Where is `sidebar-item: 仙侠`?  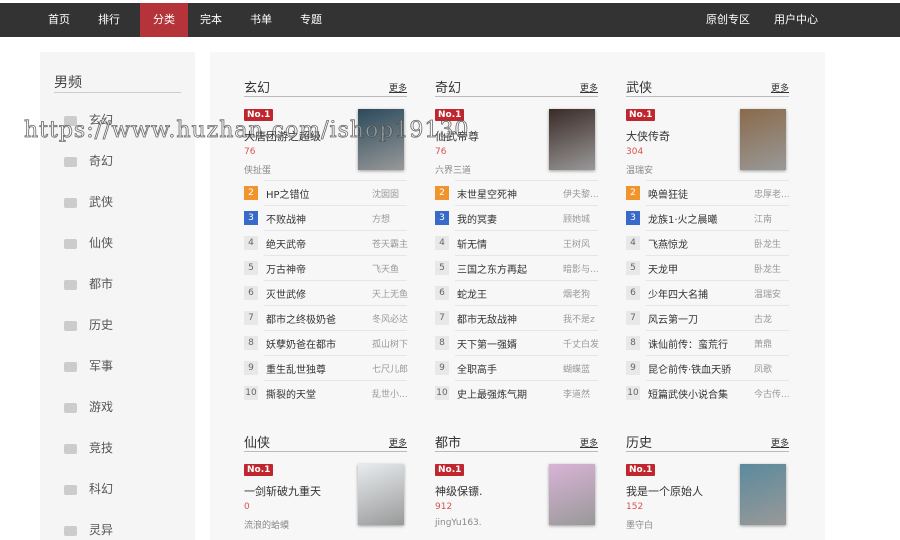 sidebar-item: 仙侠 is located at coordinates (88, 243).